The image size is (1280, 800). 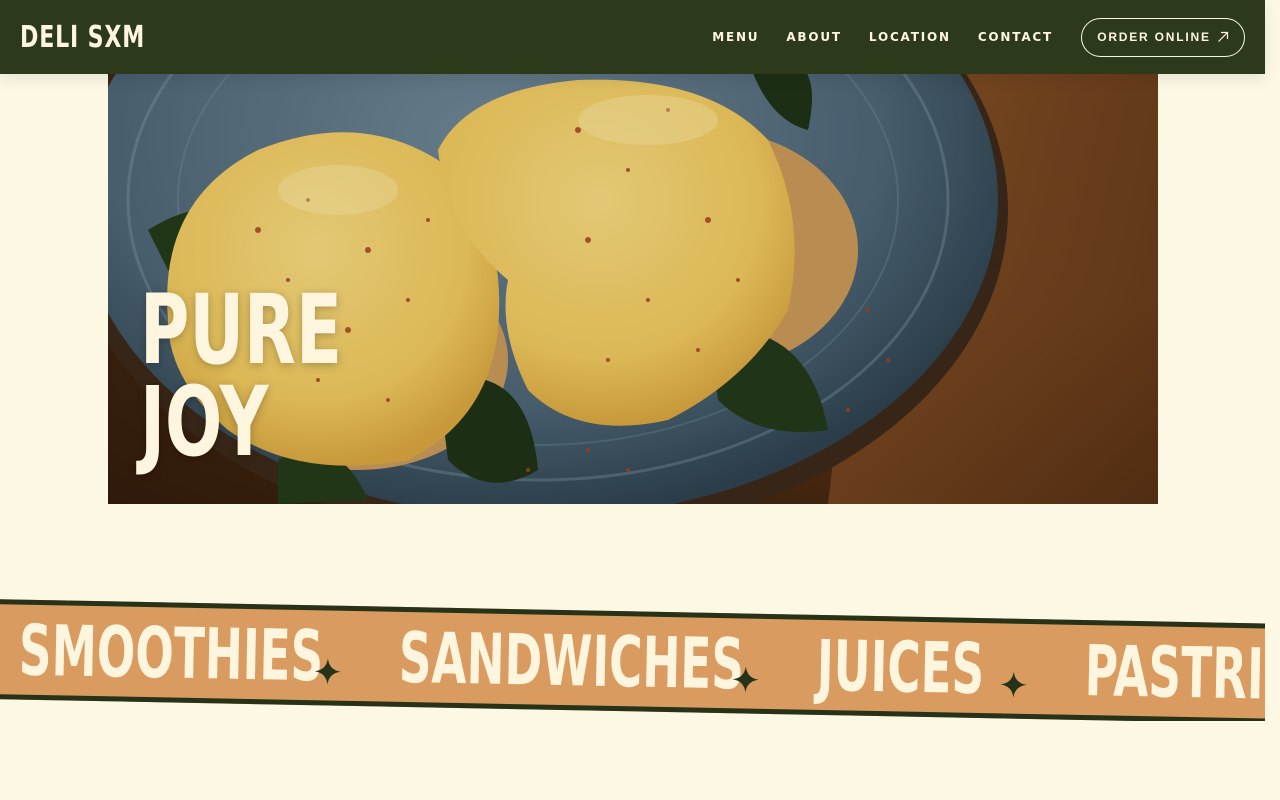 I want to click on brand-logo: DELI SXM, so click(x=82, y=37).